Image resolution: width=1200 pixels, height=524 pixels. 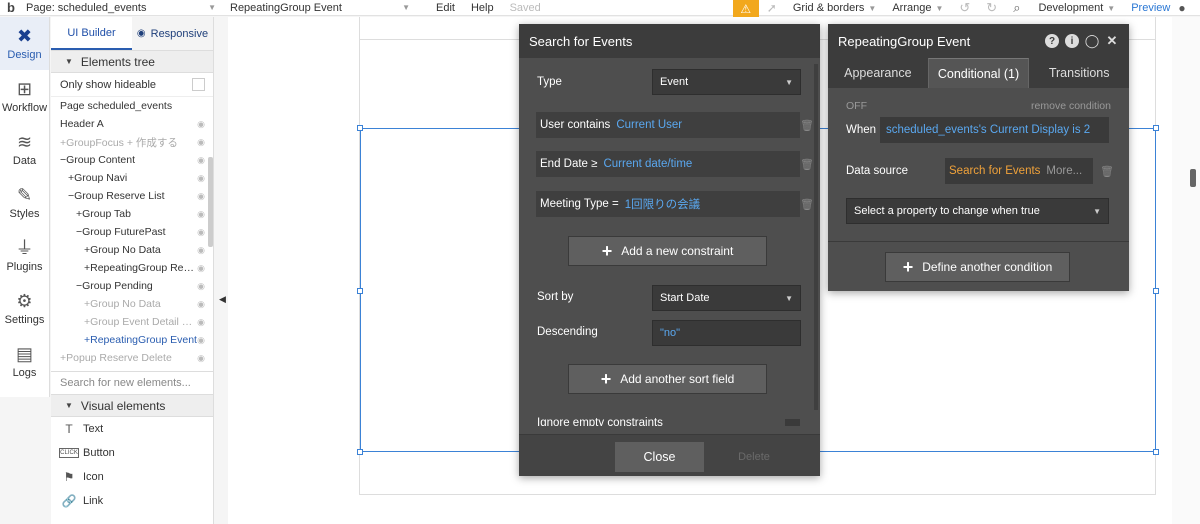 I want to click on arrange-menu: Arrange ▼, so click(x=917, y=8).